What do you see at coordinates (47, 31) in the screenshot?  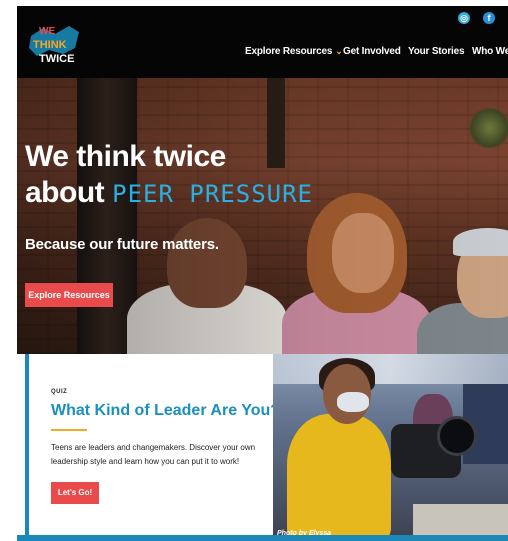 I see `logo-text-we: WE` at bounding box center [47, 31].